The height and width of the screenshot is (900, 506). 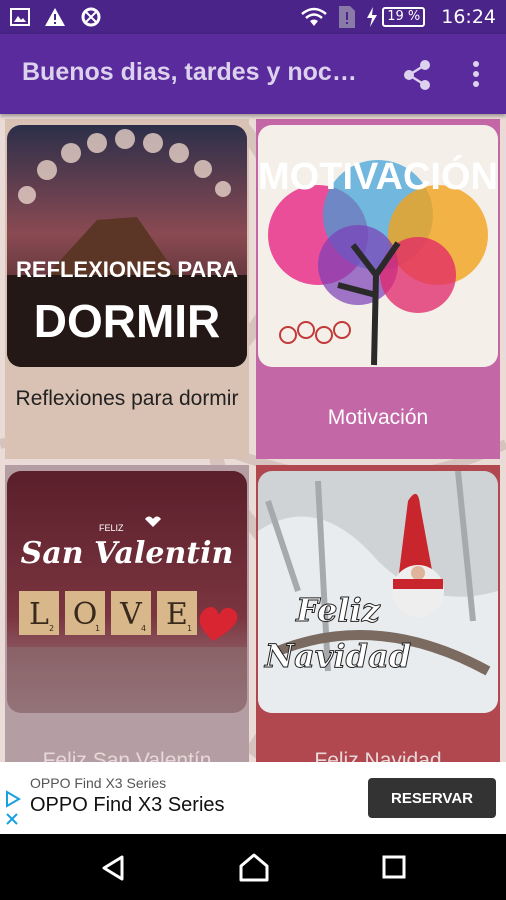 What do you see at coordinates (404, 17) in the screenshot?
I see `battery-percent: 19 %` at bounding box center [404, 17].